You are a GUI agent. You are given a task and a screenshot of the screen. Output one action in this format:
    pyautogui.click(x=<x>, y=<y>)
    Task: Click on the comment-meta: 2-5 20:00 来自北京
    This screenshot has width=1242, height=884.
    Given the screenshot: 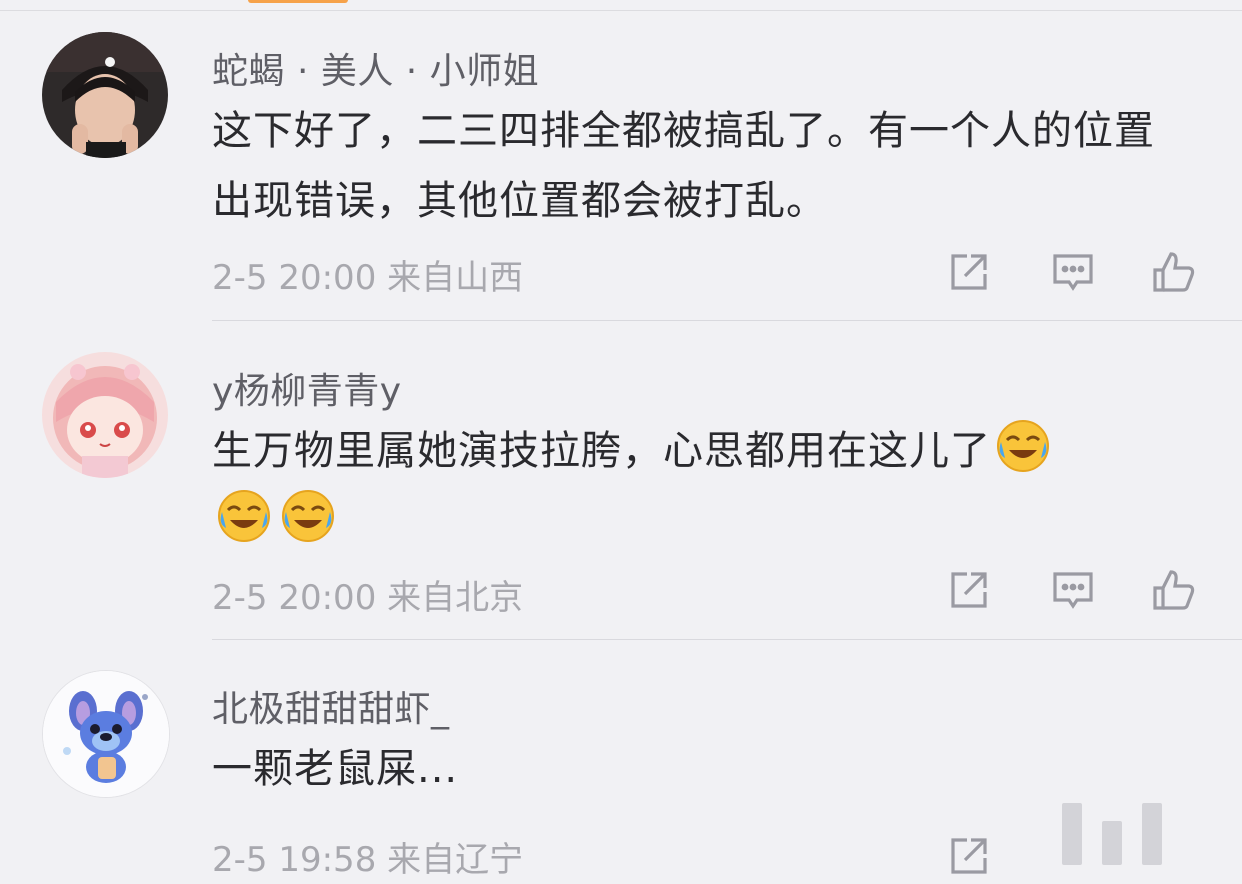 What is the action you would take?
    pyautogui.click(x=368, y=598)
    